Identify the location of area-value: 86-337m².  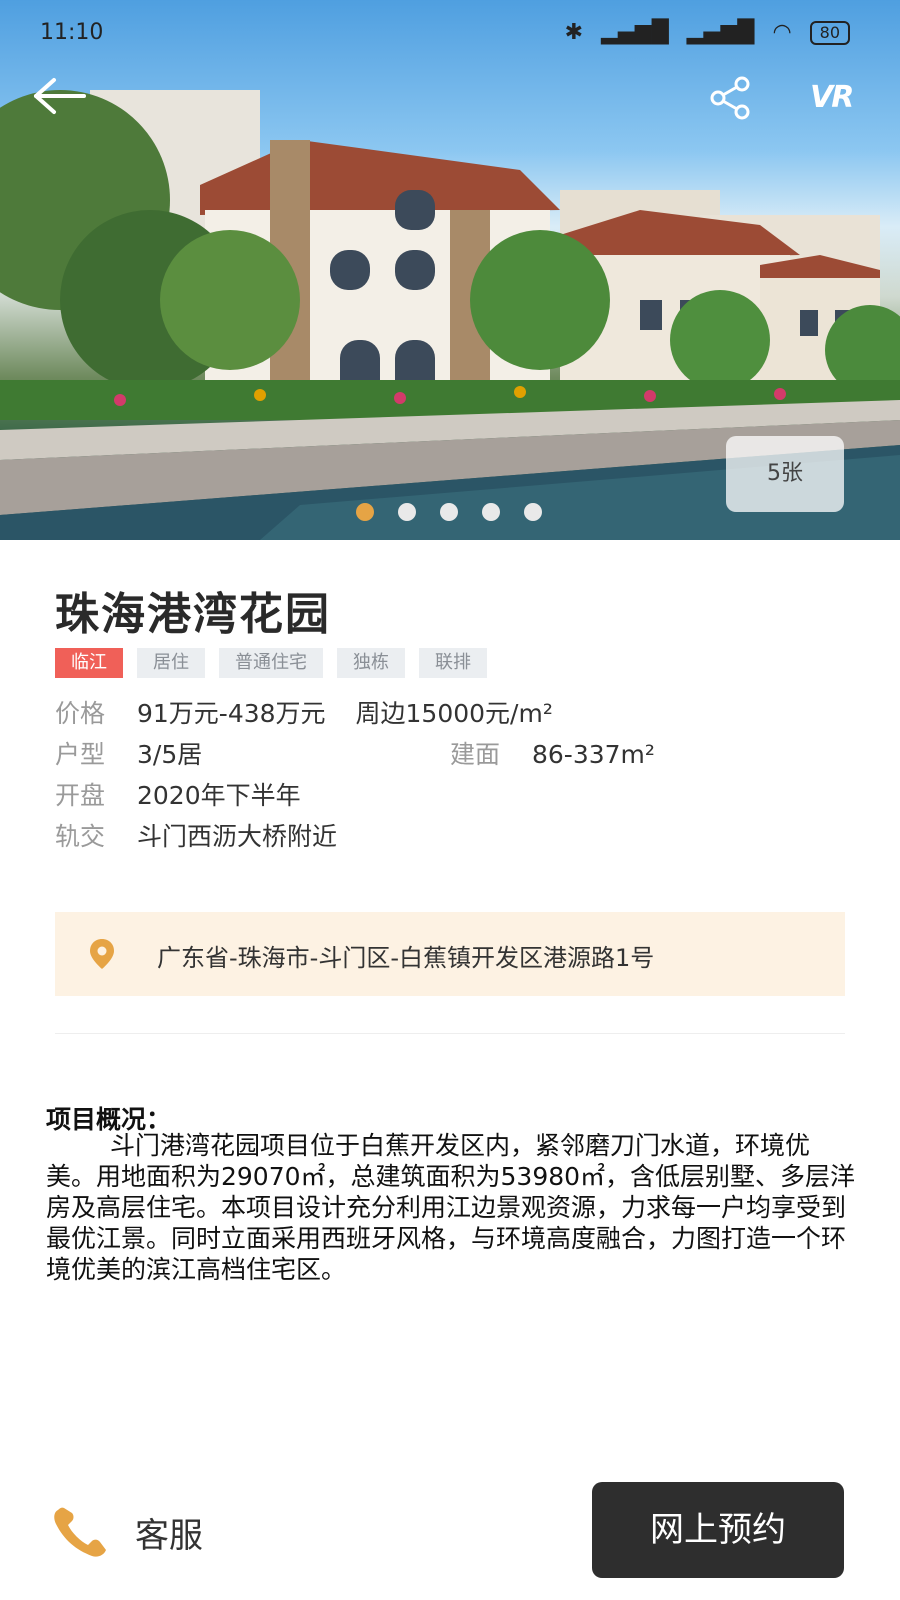
(593, 754).